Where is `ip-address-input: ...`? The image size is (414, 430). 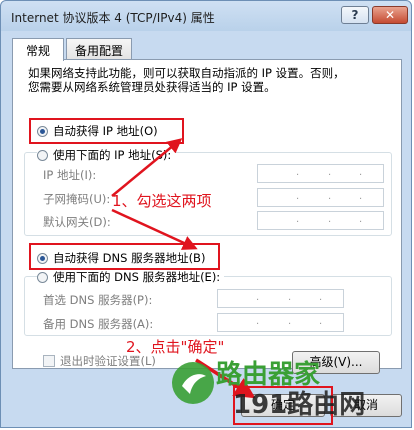 ip-address-input: ... is located at coordinates (320, 173).